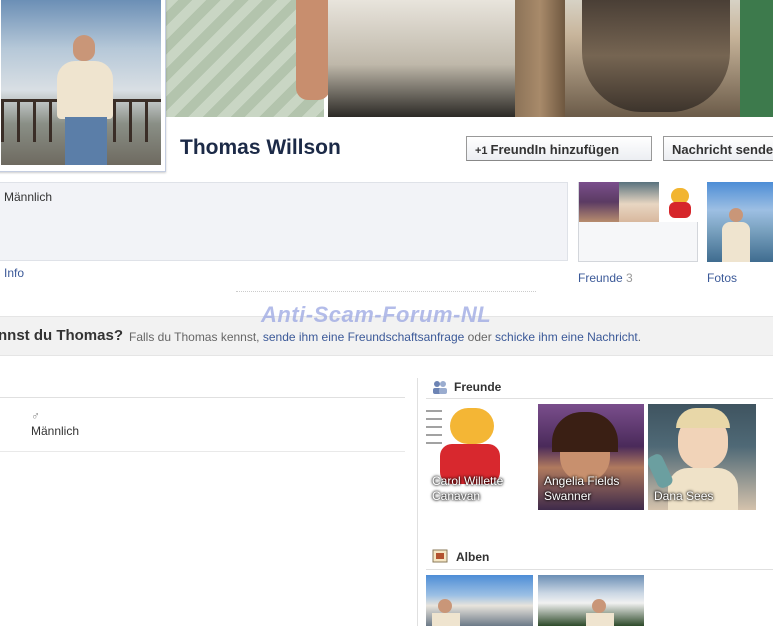 This screenshot has height=626, width=773. I want to click on prompt-question: nnst du Thomas?, so click(61, 335).